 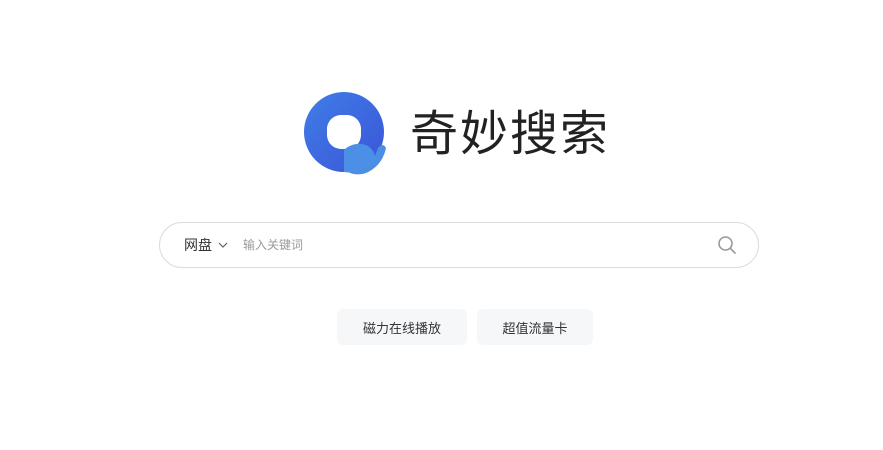 What do you see at coordinates (402, 327) in the screenshot?
I see `quick-link-magnet-play: 磁力在线播放` at bounding box center [402, 327].